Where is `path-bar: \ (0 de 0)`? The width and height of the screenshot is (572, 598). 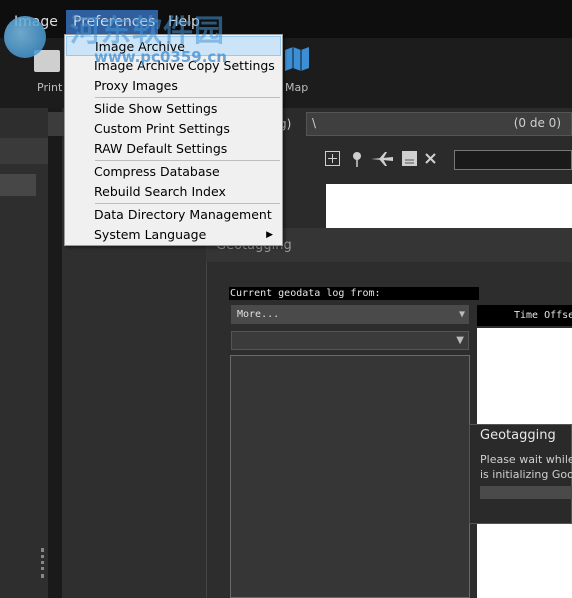
path-bar: \ (0 de 0) is located at coordinates (439, 124).